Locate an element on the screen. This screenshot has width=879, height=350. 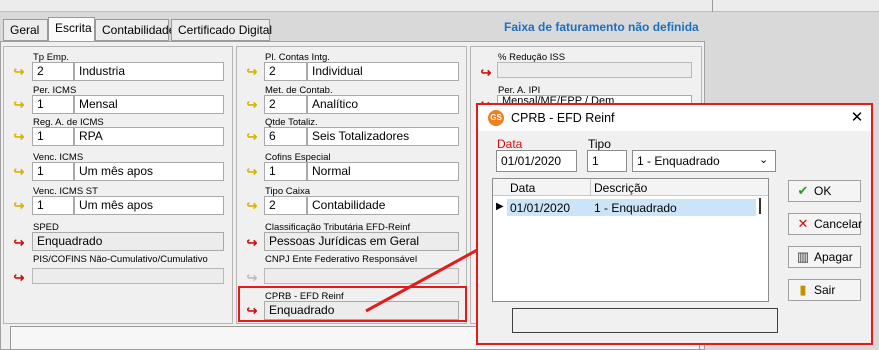
venc-icms-value: Um mês apos is located at coordinates (149, 171).